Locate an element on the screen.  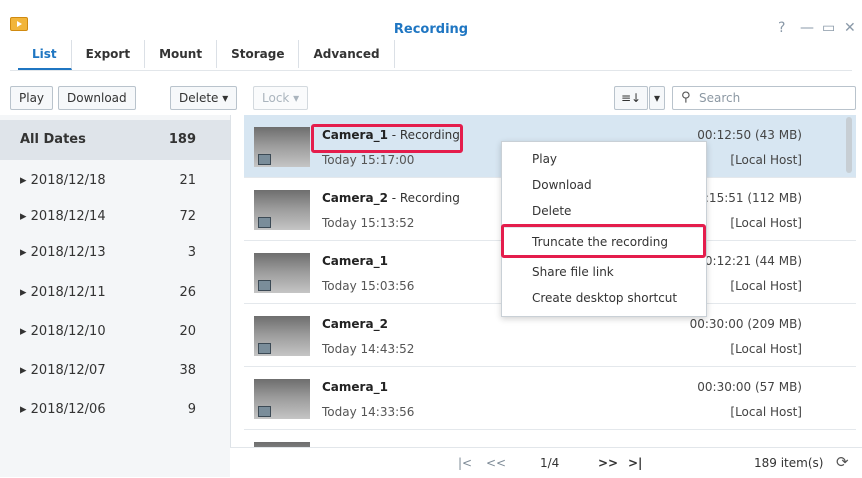
download-button: Download is located at coordinates (97, 98).